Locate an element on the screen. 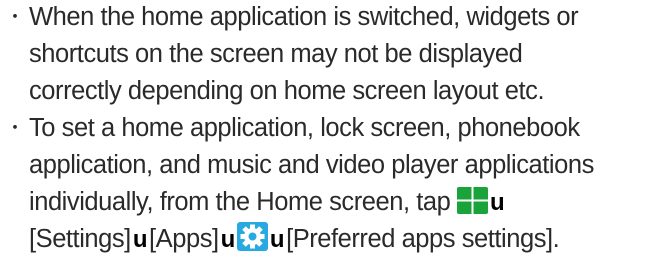 This screenshot has height=266, width=668. note-text: individually, from the Home screen, tap is located at coordinates (240, 202).